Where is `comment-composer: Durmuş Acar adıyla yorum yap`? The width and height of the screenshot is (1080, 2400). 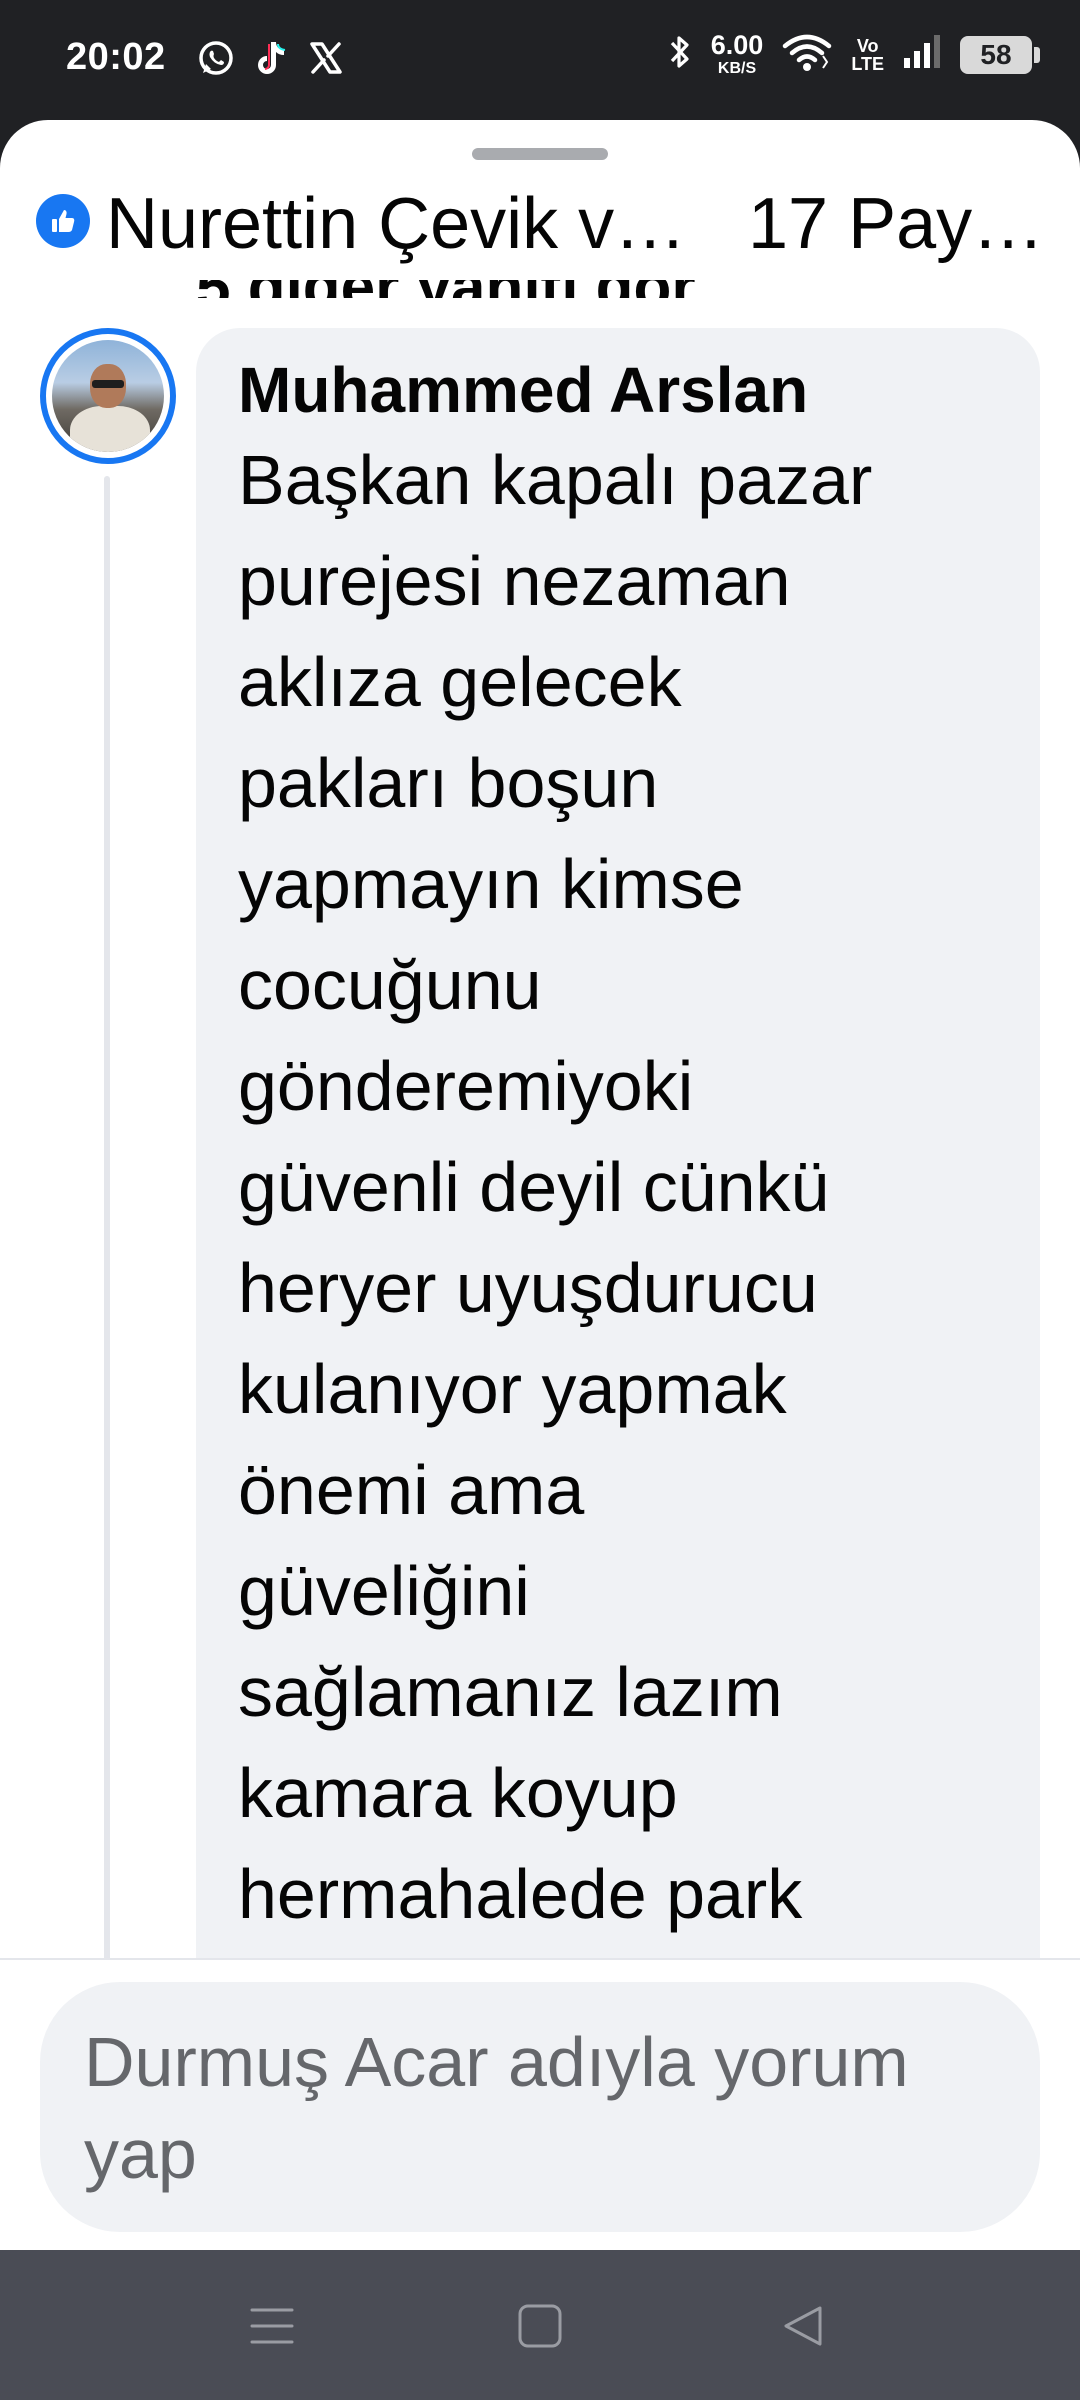
comment-composer: Durmuş Acar adıyla yorum yap is located at coordinates (540, 2104).